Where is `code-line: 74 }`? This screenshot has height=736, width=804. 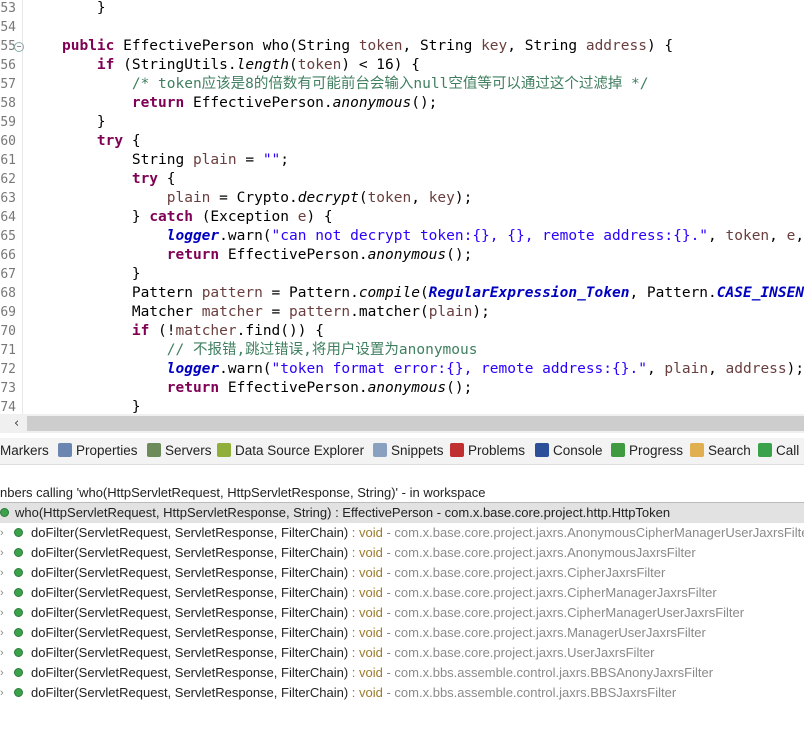
code-line: 74 } is located at coordinates (402, 406).